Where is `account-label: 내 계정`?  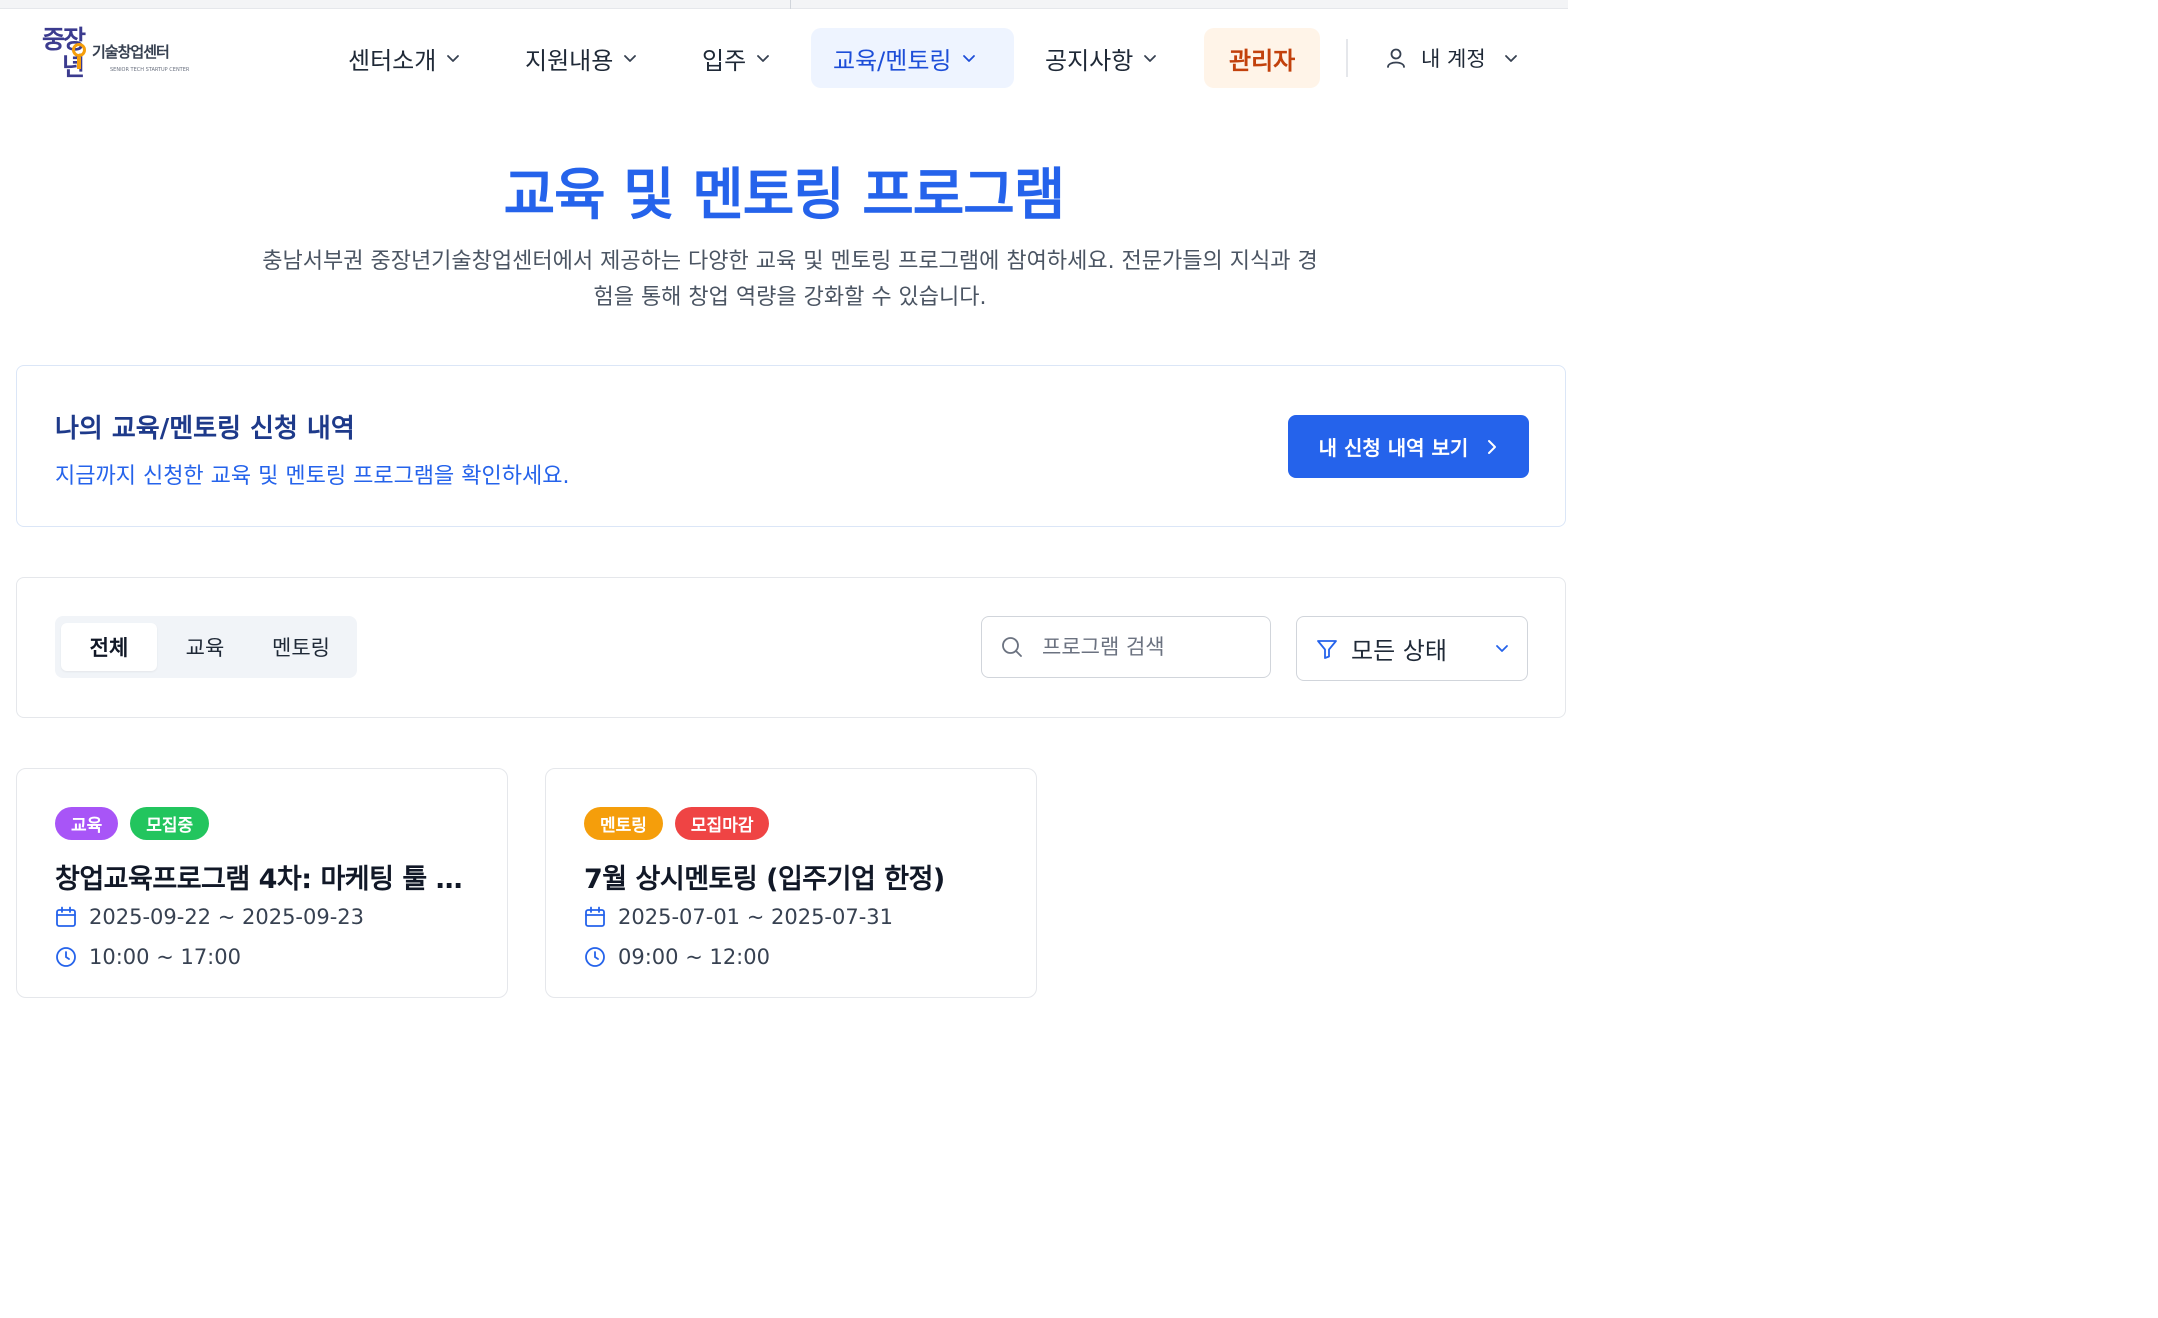 account-label: 내 계정 is located at coordinates (1453, 59).